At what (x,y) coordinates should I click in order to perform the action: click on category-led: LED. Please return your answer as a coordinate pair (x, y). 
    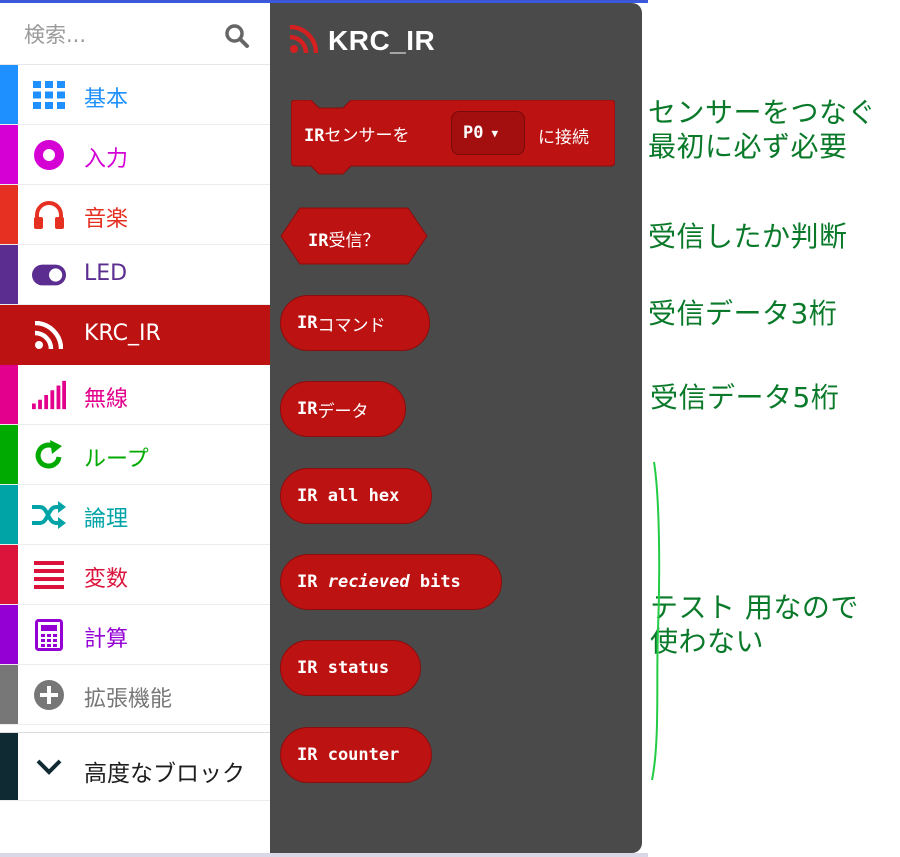
    Looking at the image, I should click on (135, 275).